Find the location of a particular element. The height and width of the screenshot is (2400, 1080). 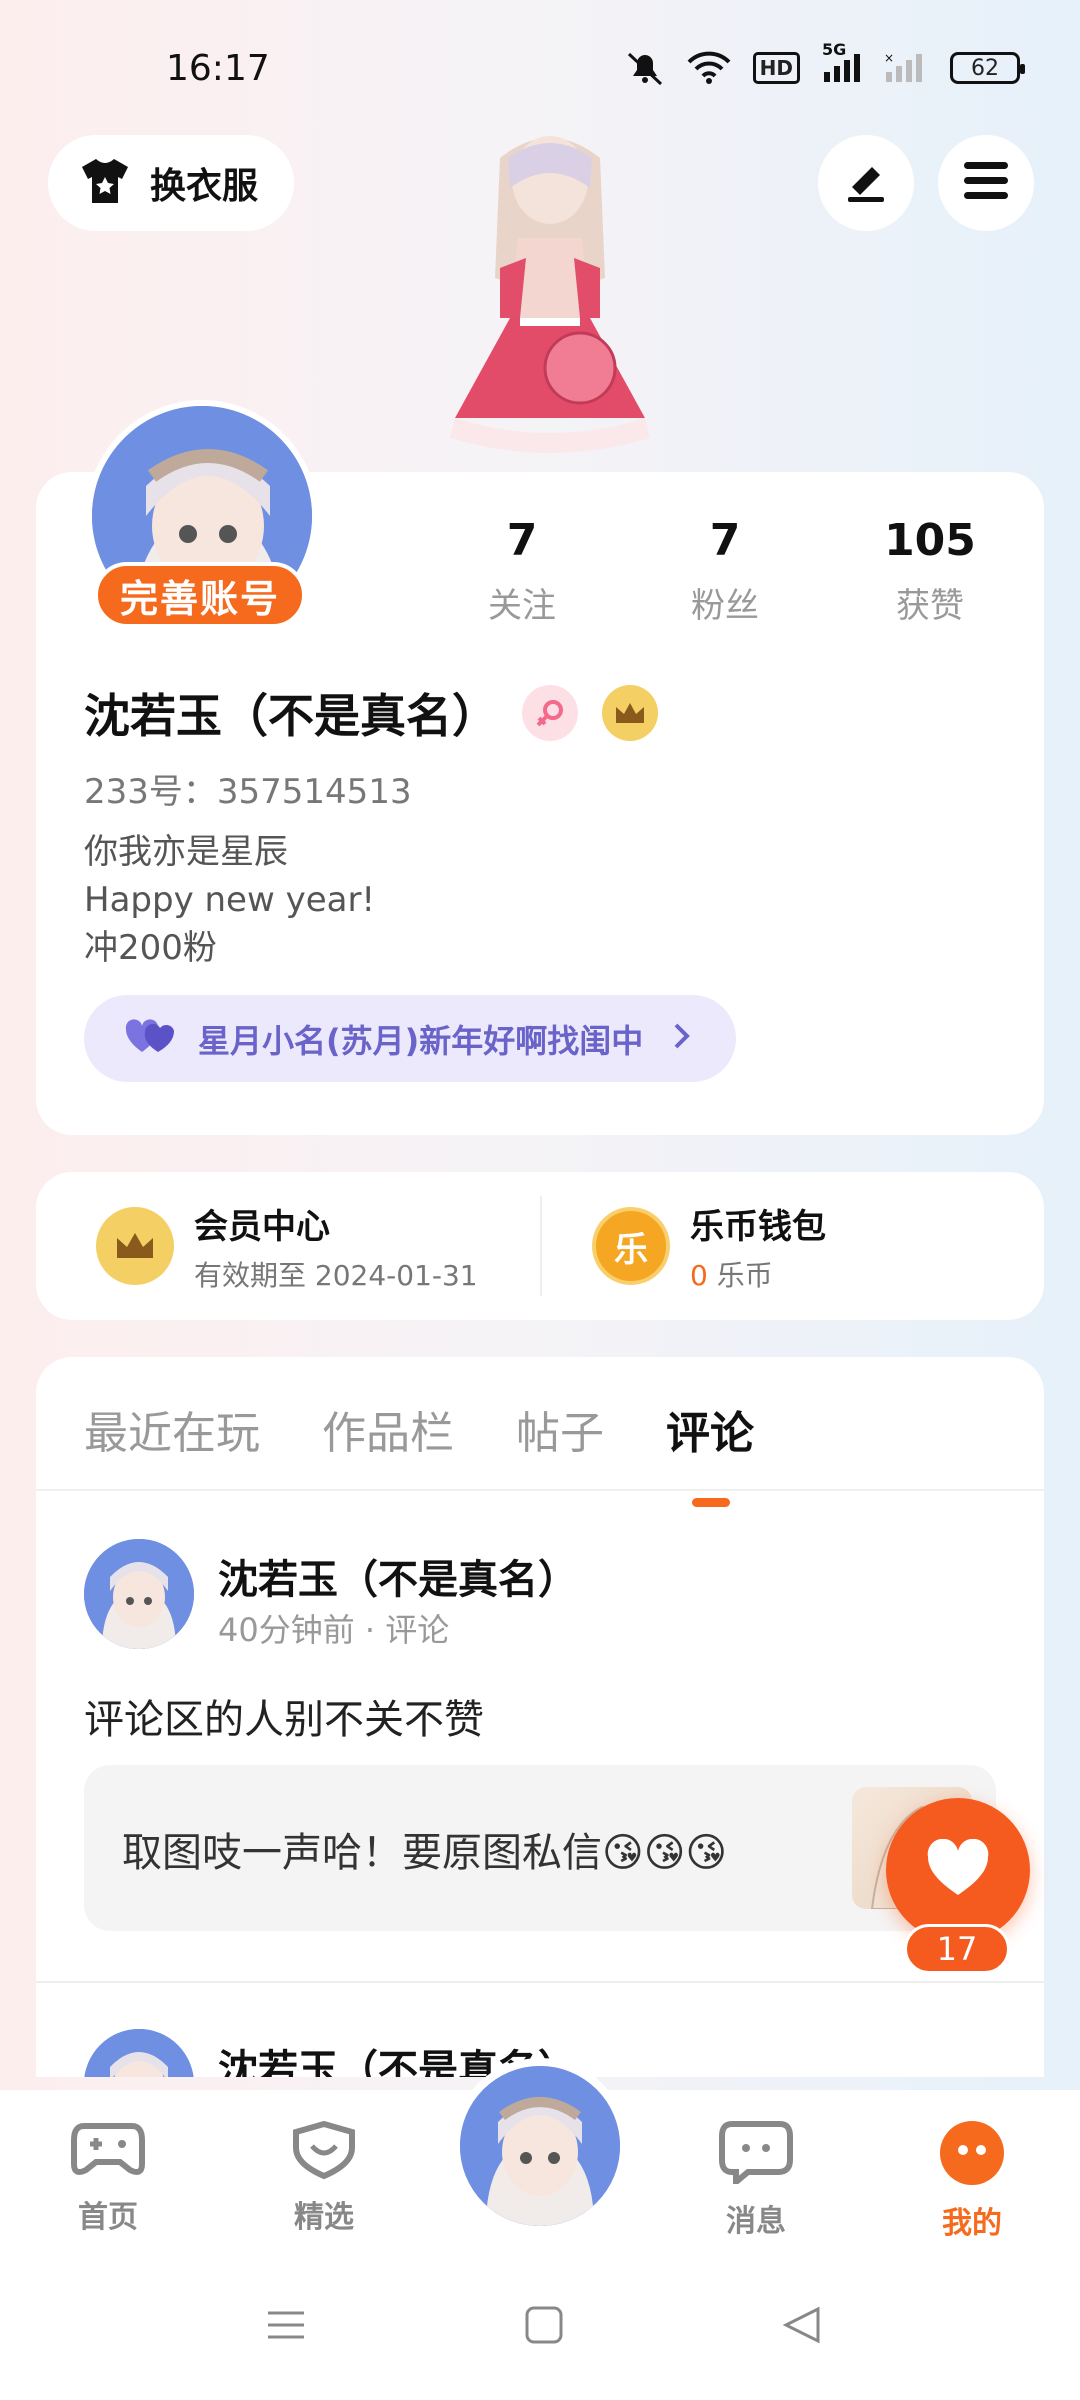

wallet-button: 乐 乐币钱包 0 乐币 is located at coordinates (709, 1246).